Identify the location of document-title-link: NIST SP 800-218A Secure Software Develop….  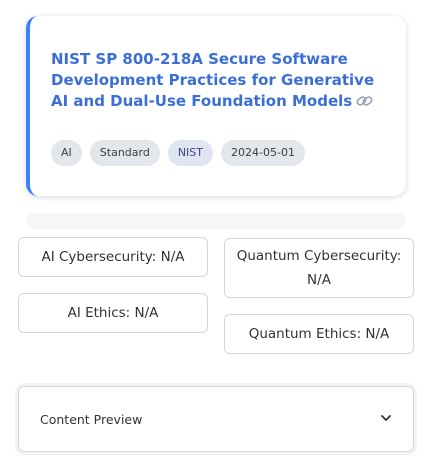
(218, 80).